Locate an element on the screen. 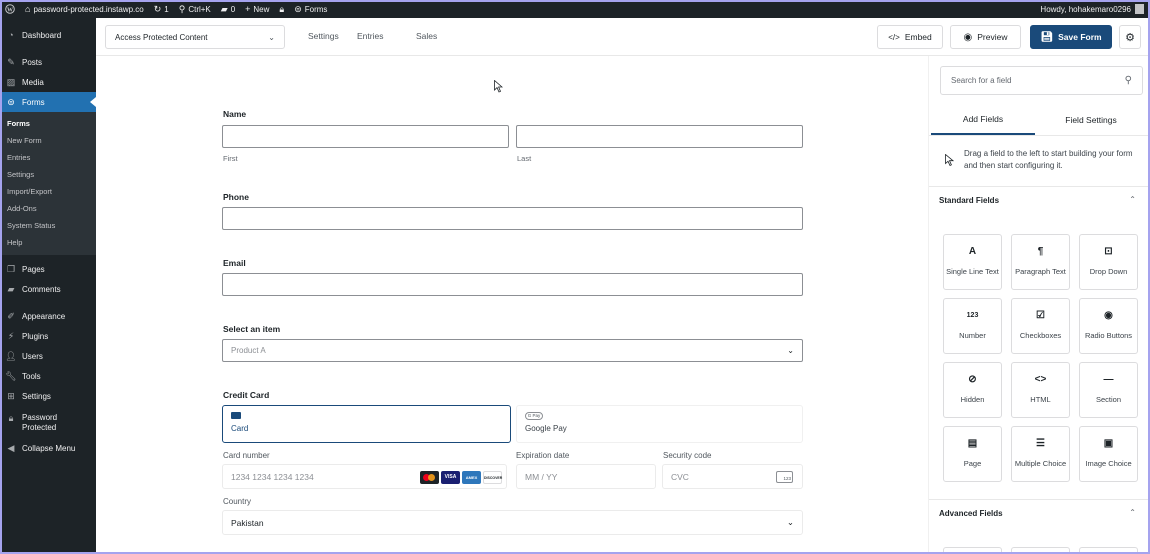  submenu-help: Help is located at coordinates (48, 242).